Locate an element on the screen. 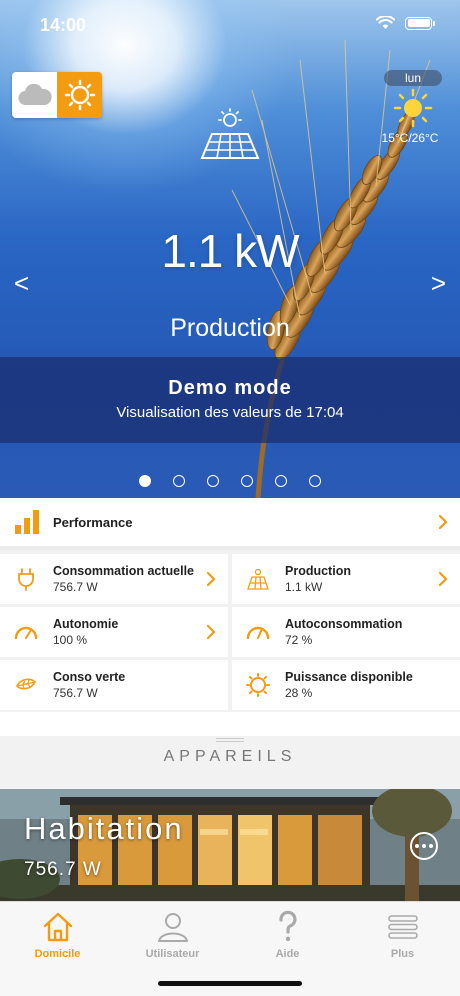 This screenshot has width=460, height=996. weather-day: lun is located at coordinates (413, 78).